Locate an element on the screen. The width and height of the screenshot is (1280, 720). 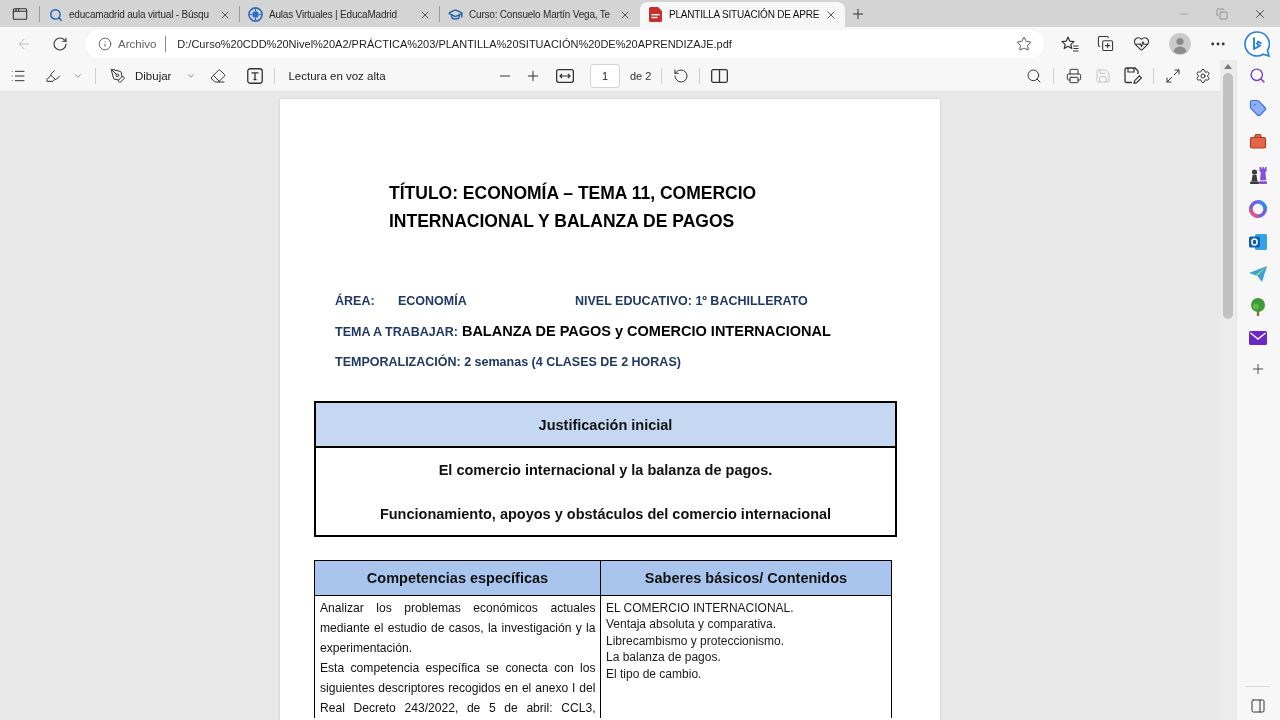
document-title: TÍTULO: ECONOMÍA – TEMA 11, COMERCIO INTERNACIONAL Y BALANZA DE PAGOS is located at coordinates (573, 207).